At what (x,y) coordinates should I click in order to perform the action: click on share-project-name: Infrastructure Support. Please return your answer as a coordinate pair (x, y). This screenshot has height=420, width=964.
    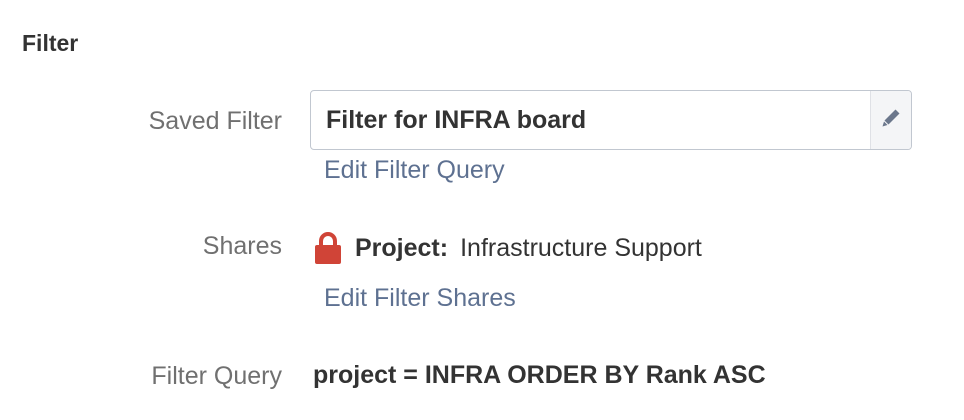
    Looking at the image, I should click on (581, 247).